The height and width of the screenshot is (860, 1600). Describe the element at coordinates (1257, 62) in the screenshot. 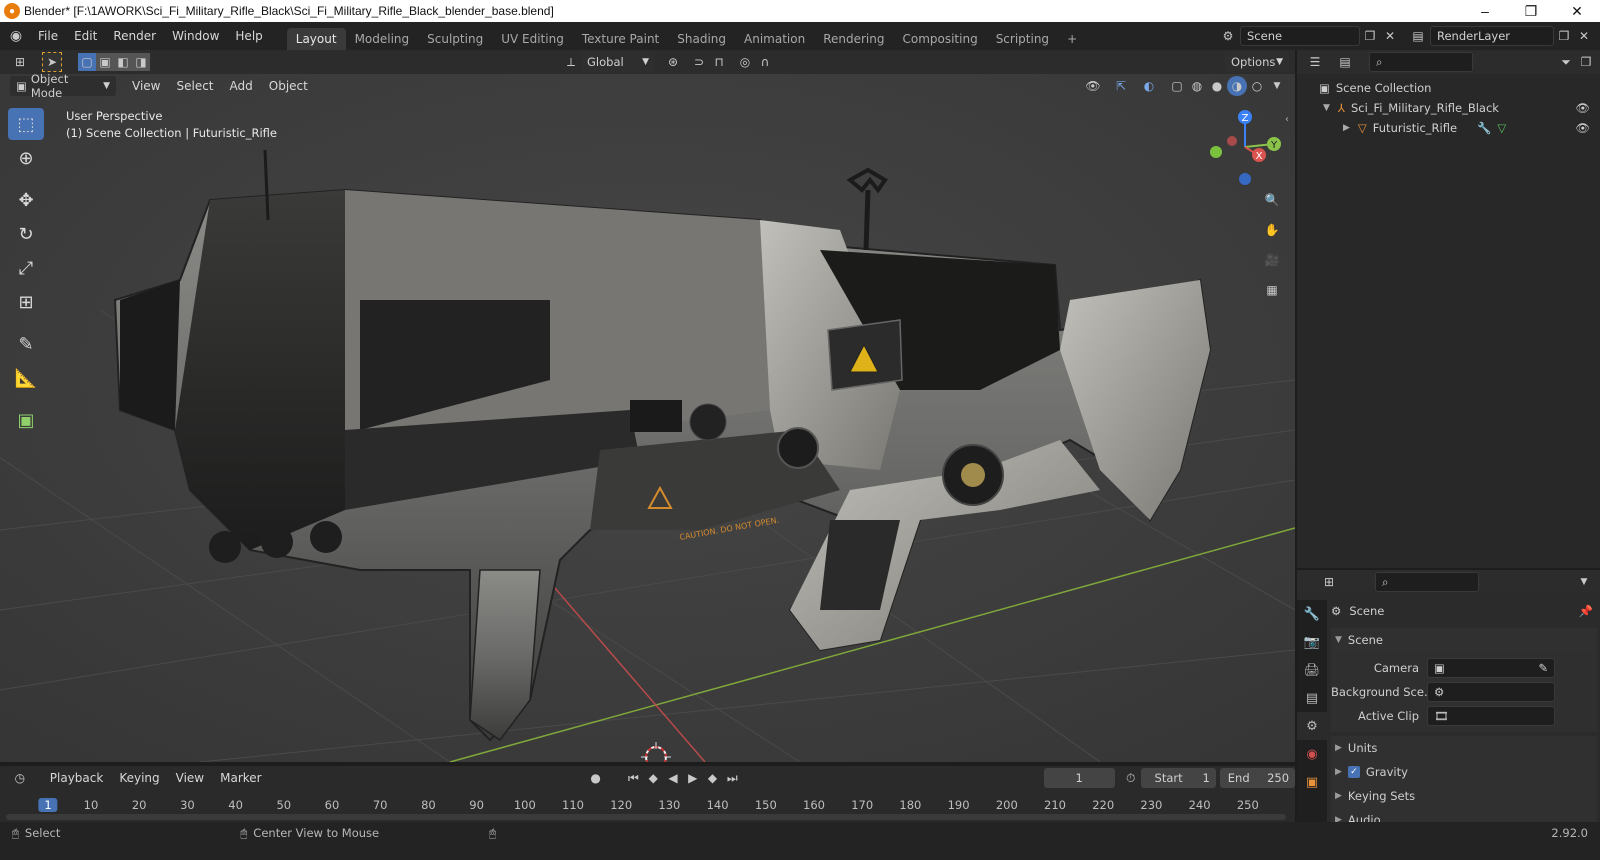

I see `options-dropdown: Options ▼` at that location.